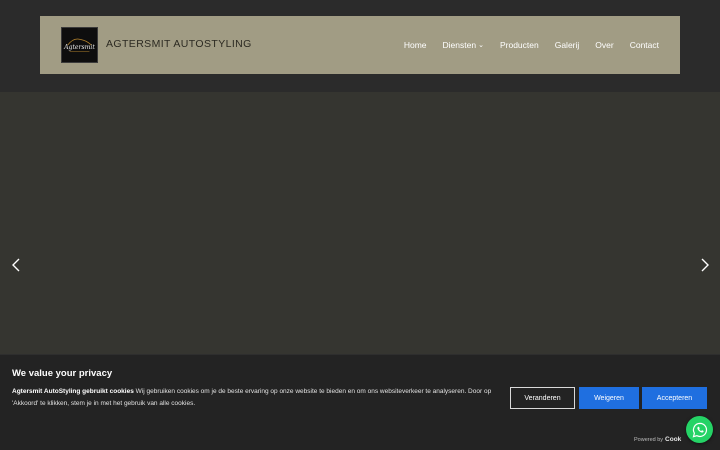 The height and width of the screenshot is (450, 720). I want to click on slider-prev-button, so click(16, 265).